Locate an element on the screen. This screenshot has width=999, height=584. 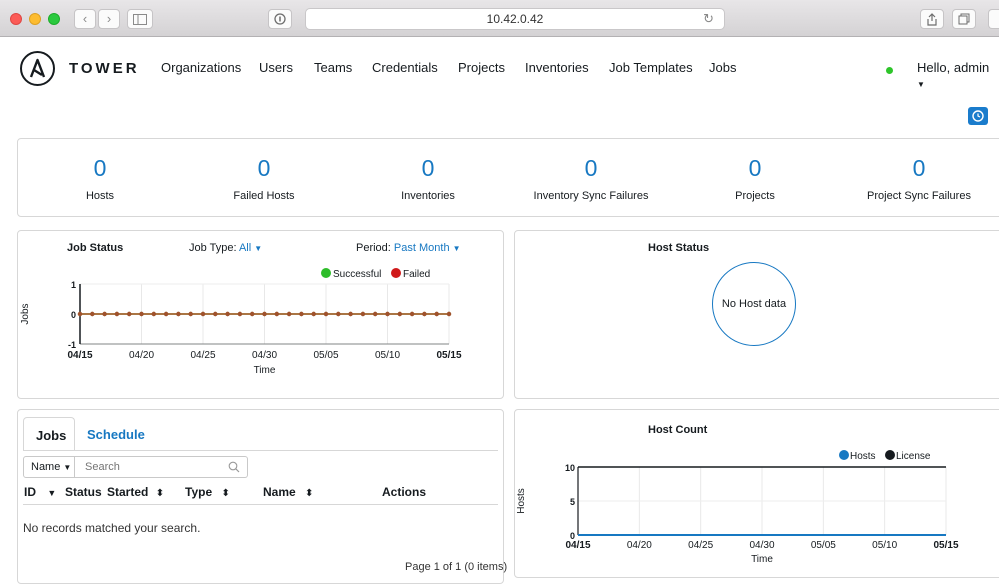
count-projects: 0 Projects is located at coordinates (755, 170).